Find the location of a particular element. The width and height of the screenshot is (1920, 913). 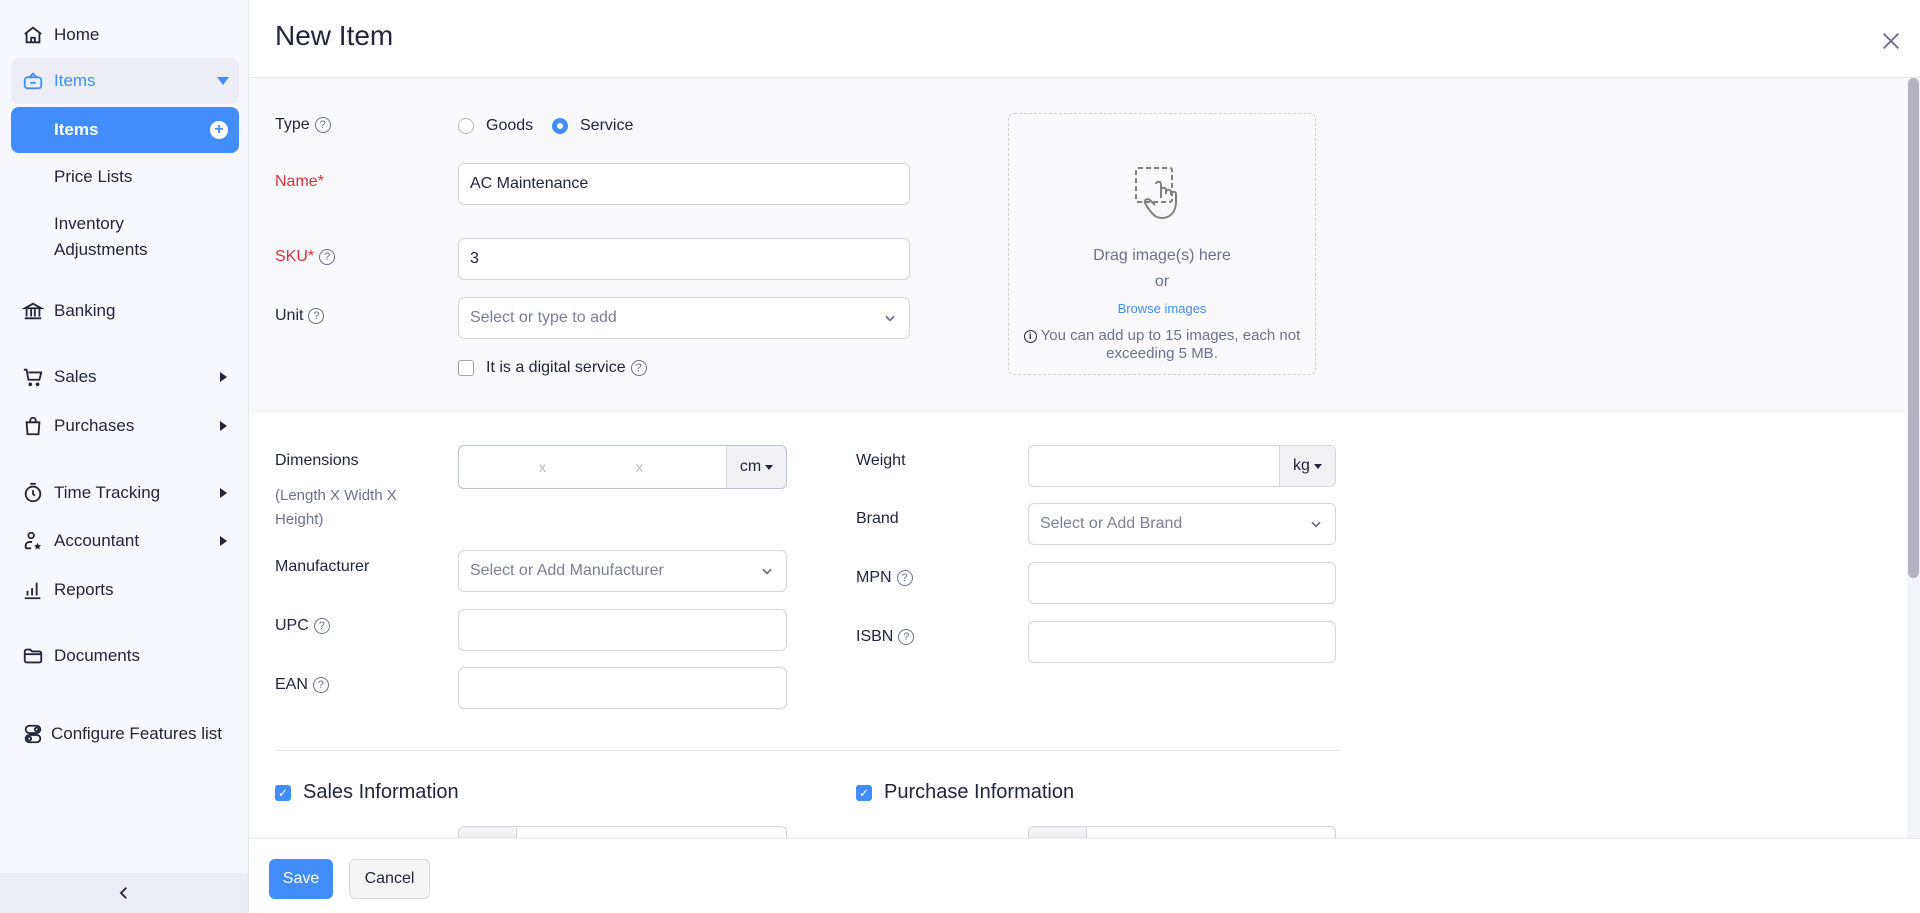

sidebar-item-banking: Banking is located at coordinates (125, 311).